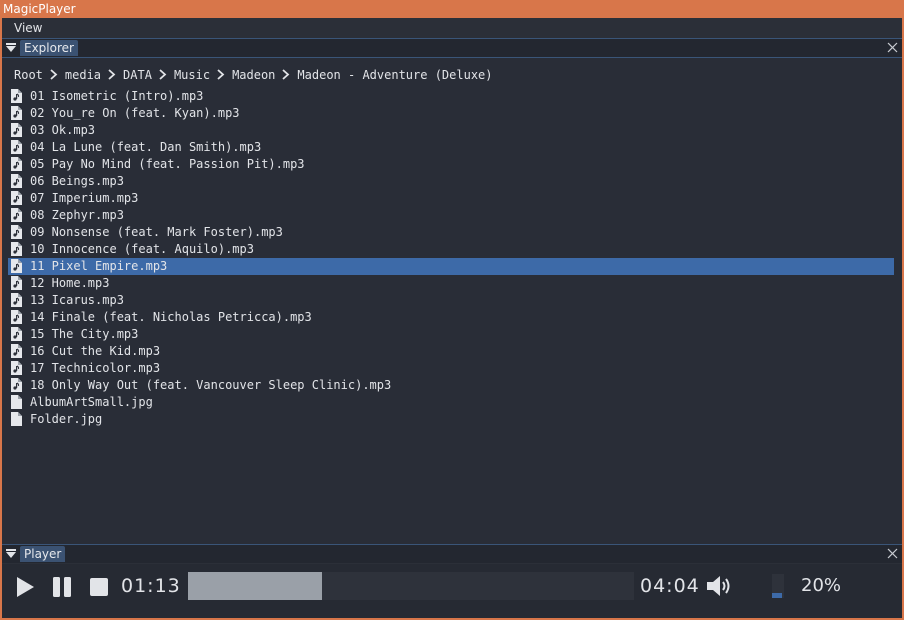 The image size is (904, 620). What do you see at coordinates (451, 96) in the screenshot?
I see `file-row: 01 Isometric (Intro).mp3` at bounding box center [451, 96].